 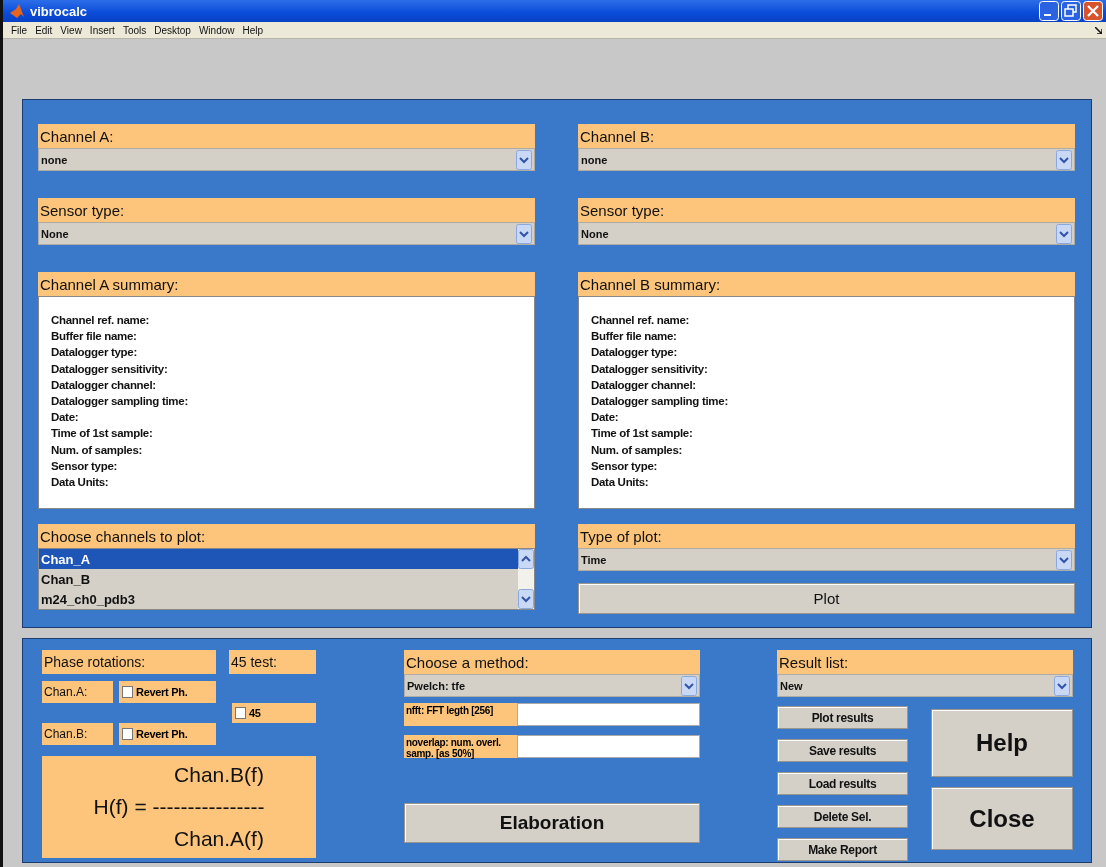 I want to click on parameter-label: nfft: FFT legth [256], so click(x=460, y=714).